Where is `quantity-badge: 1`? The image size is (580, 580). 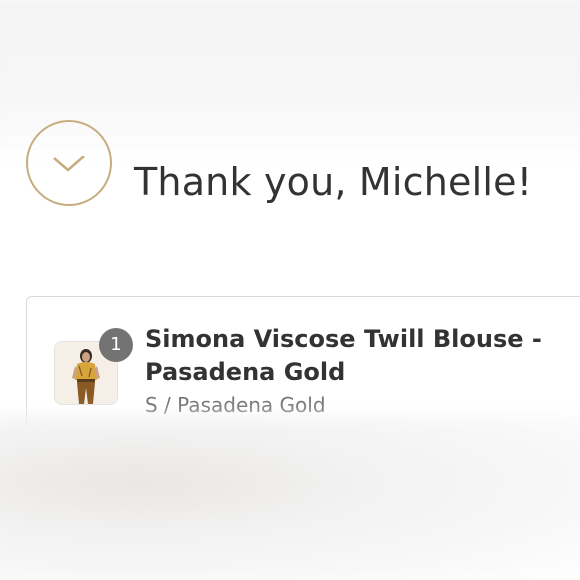
quantity-badge: 1 is located at coordinates (116, 345).